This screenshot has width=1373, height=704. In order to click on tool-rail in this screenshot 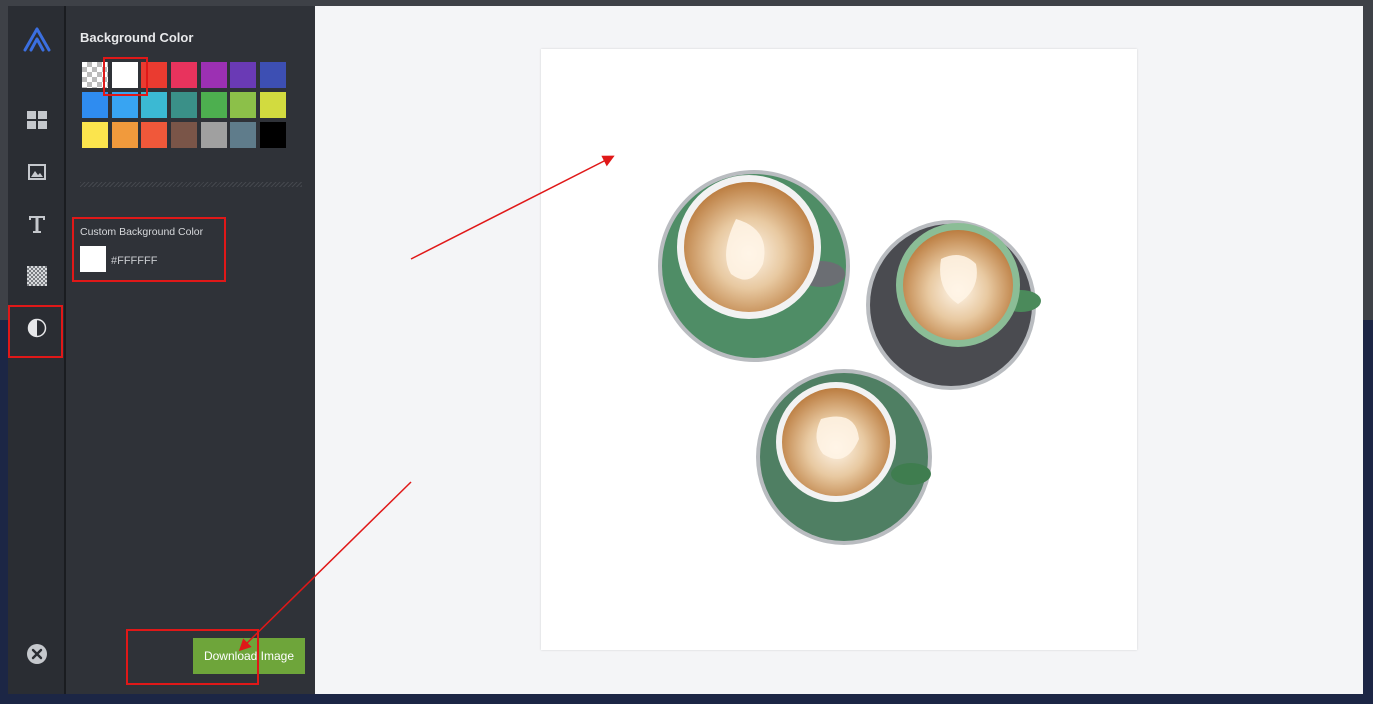, I will do `click(37, 350)`.